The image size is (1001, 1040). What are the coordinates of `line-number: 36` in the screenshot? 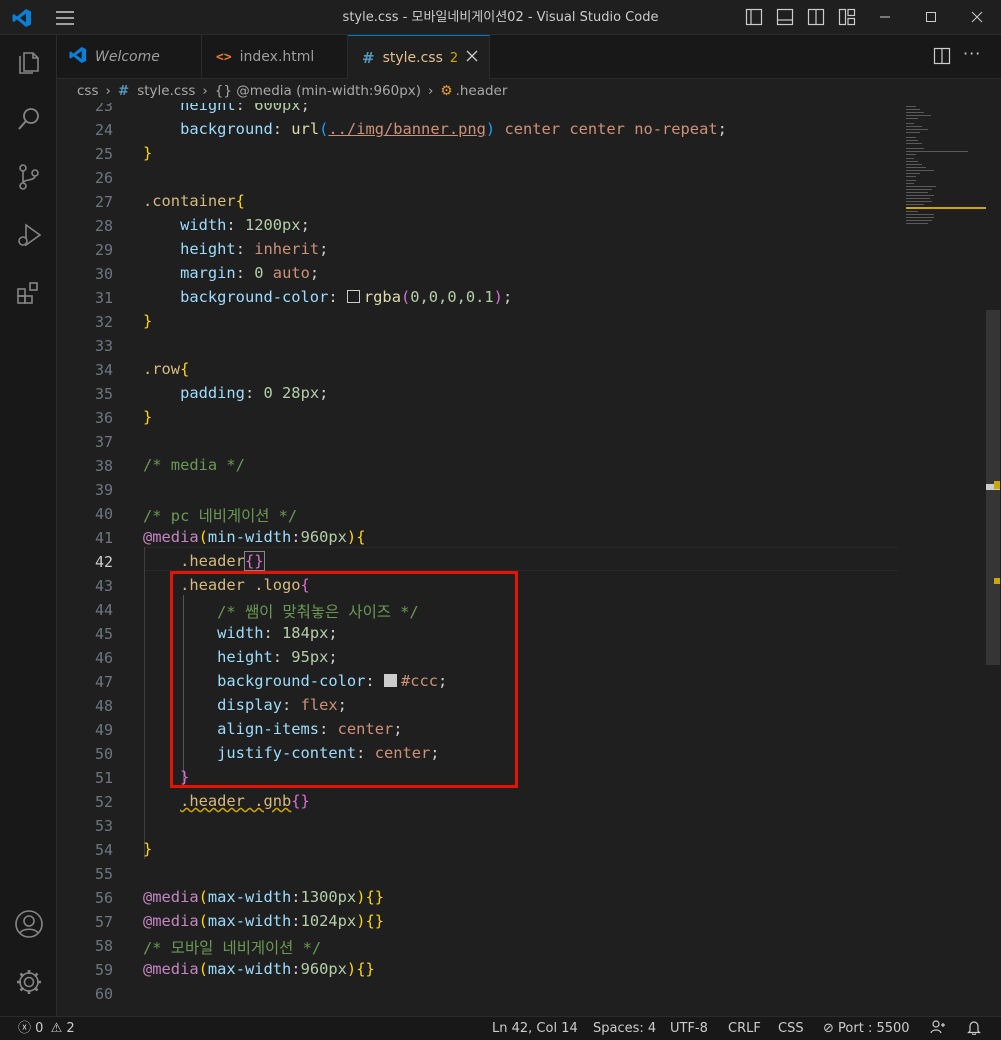 It's located at (103, 418).